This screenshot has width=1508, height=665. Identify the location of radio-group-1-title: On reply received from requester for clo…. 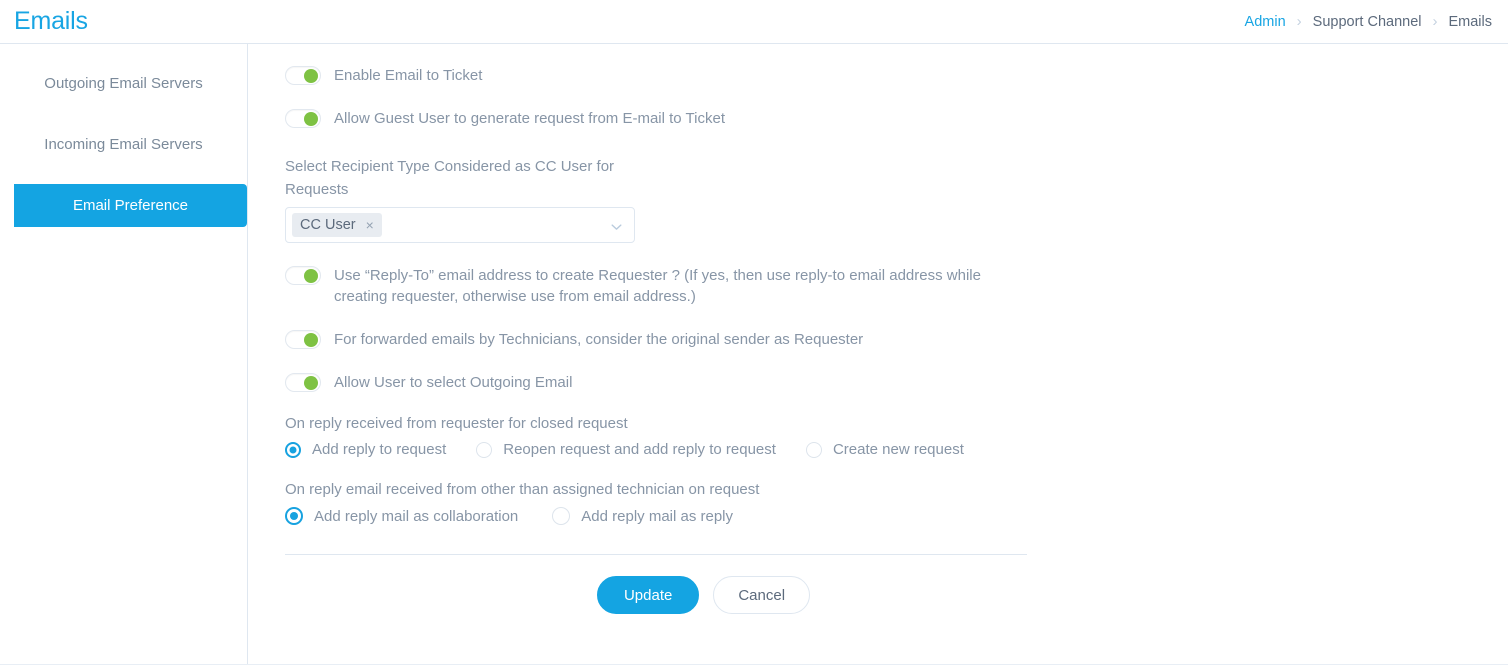
(456, 423).